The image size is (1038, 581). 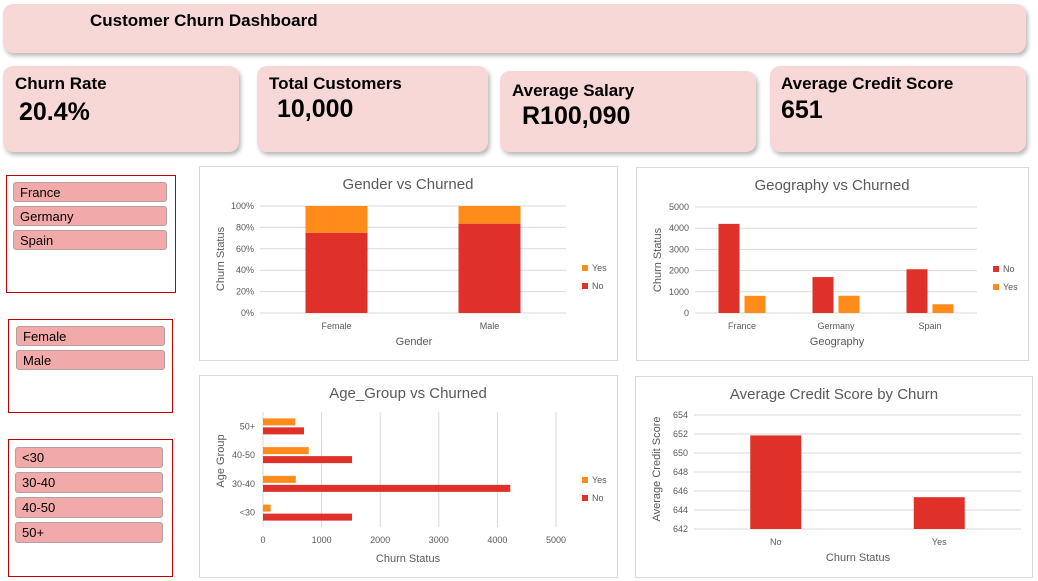 What do you see at coordinates (336, 219) in the screenshot?
I see `bar-yes-female` at bounding box center [336, 219].